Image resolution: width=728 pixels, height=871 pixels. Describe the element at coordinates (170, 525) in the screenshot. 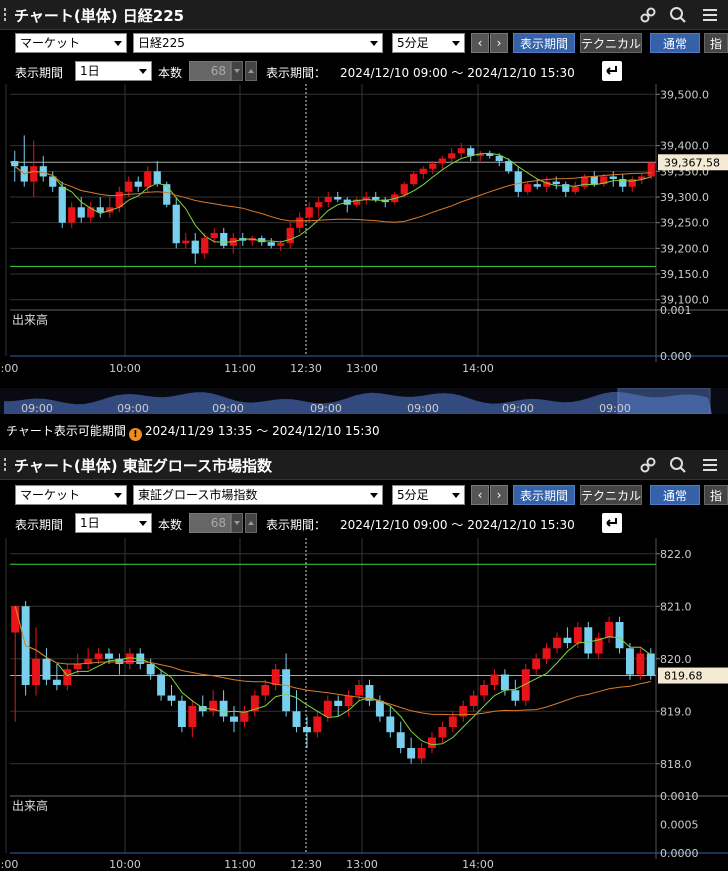

I see `count-label: 本数` at that location.